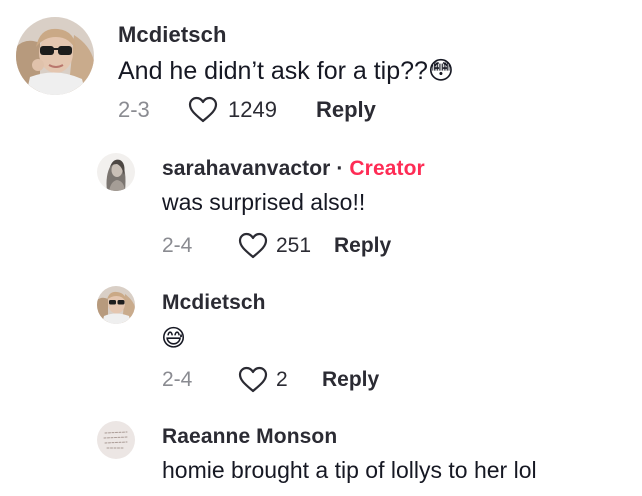  What do you see at coordinates (249, 437) in the screenshot?
I see `comment-username: Raeanne Monson` at bounding box center [249, 437].